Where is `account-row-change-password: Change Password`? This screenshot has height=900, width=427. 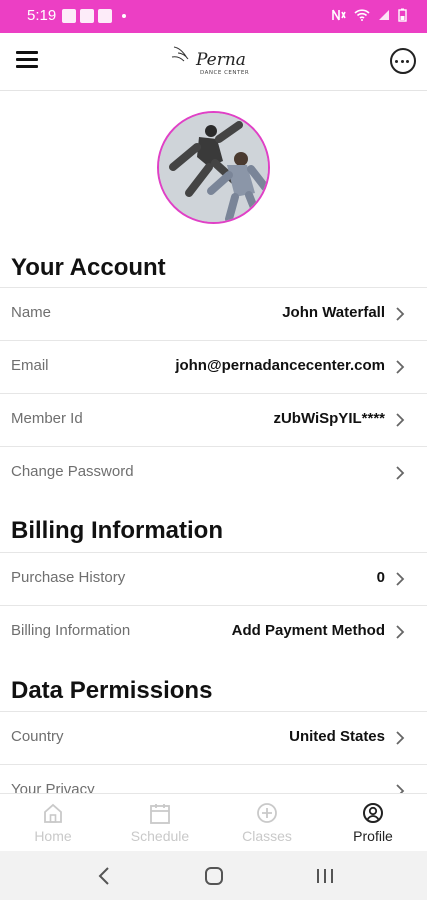
account-row-change-password: Change Password is located at coordinates (213, 472).